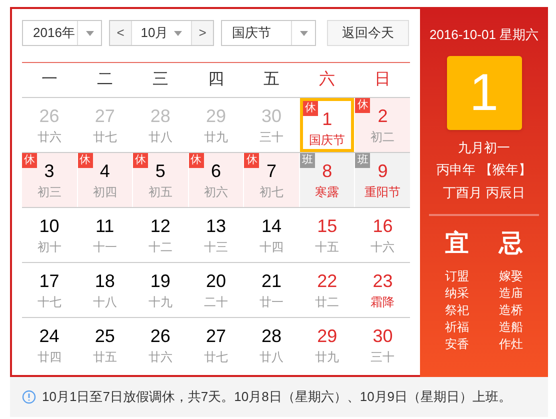 This screenshot has width=556, height=419. I want to click on lunar-date: 十三, so click(216, 247).